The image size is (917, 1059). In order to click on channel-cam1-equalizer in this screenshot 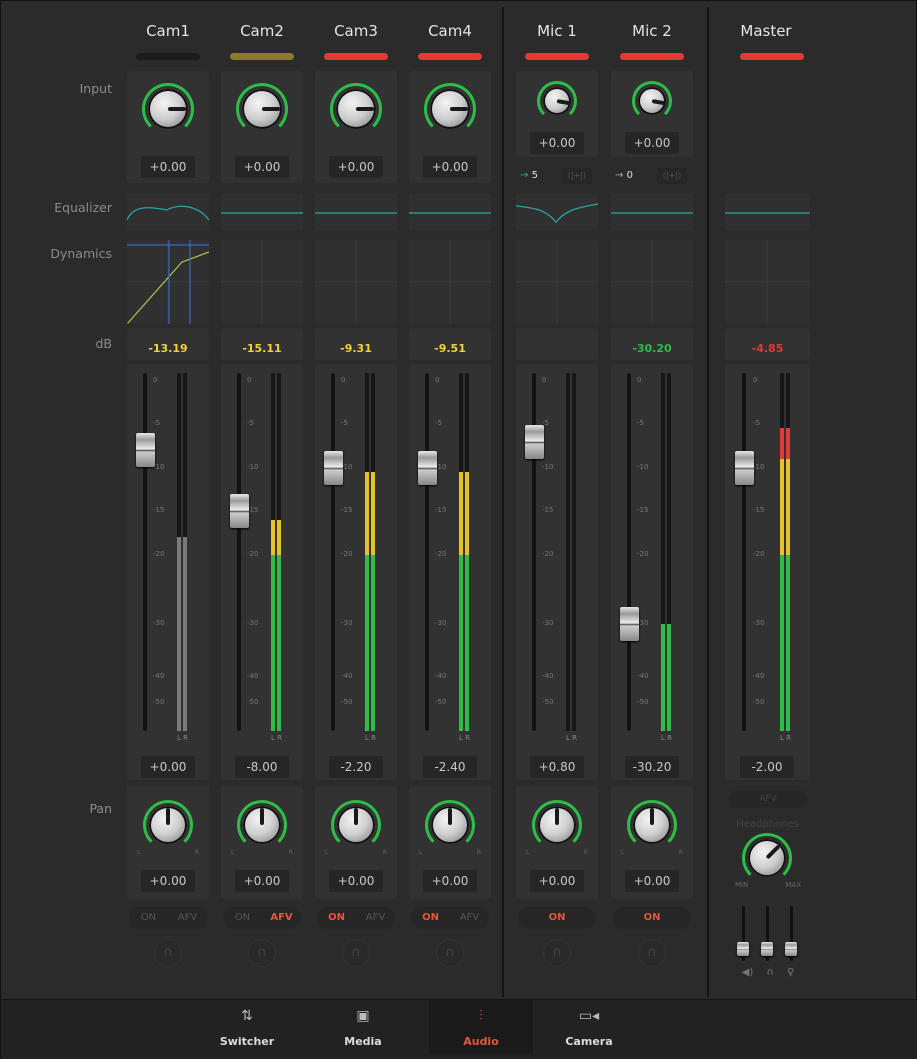, I will do `click(168, 212)`.